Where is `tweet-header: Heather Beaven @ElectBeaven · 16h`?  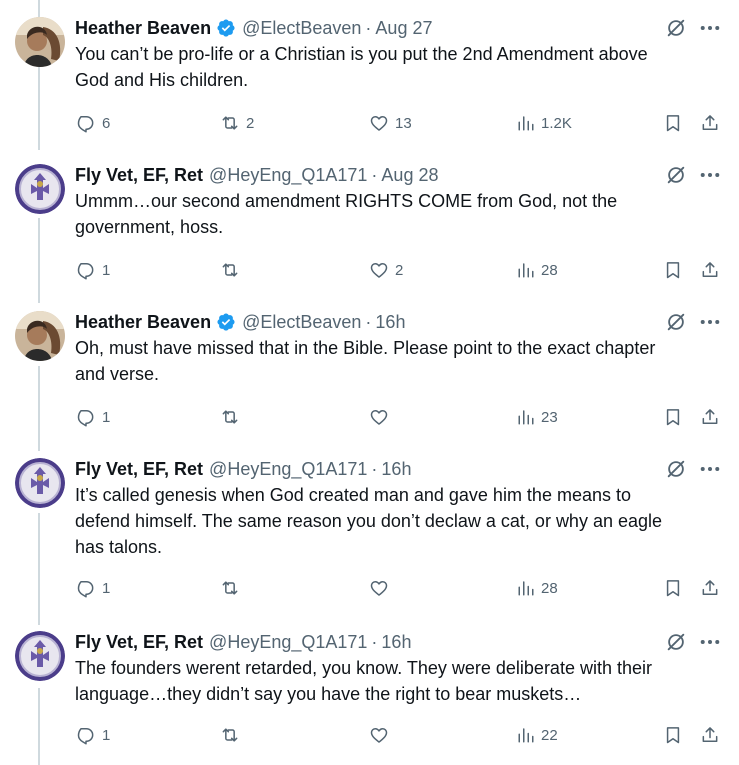
tweet-header: Heather Beaven @ElectBeaven · 16h is located at coordinates (240, 322).